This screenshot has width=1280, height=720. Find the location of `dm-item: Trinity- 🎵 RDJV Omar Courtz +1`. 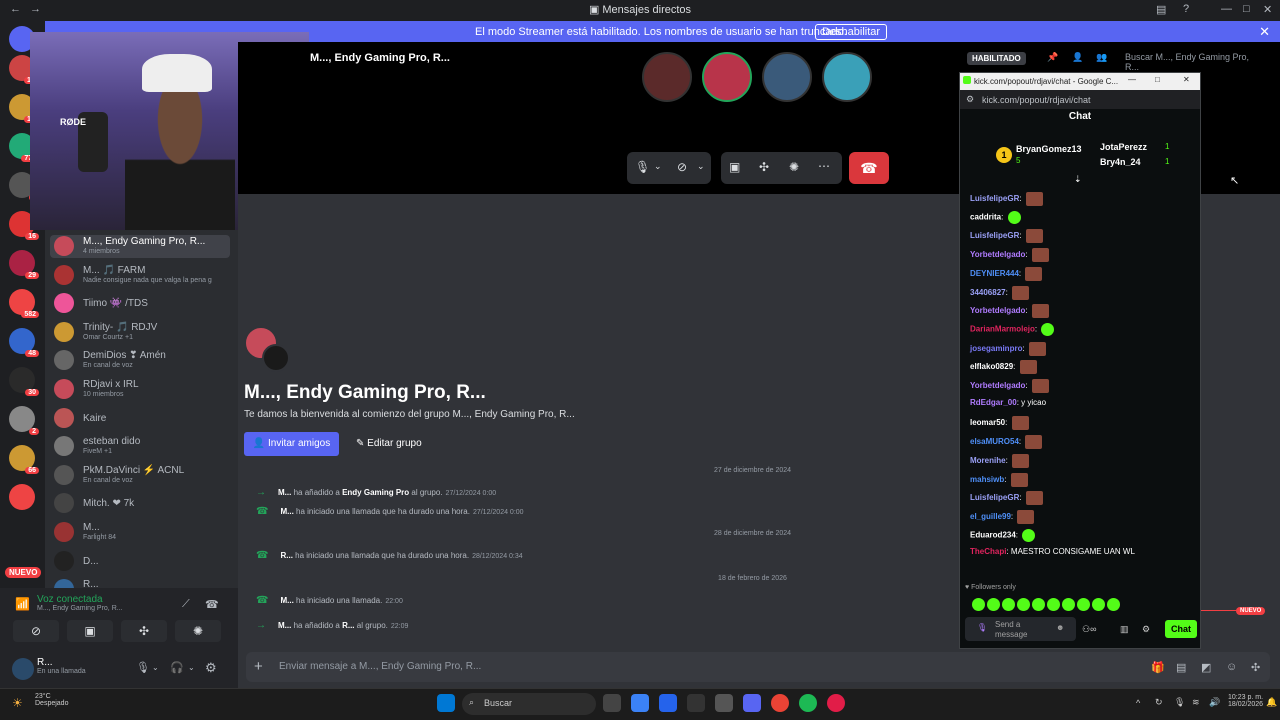

dm-item: Trinity- 🎵 RDJV Omar Courtz +1 is located at coordinates (140, 332).